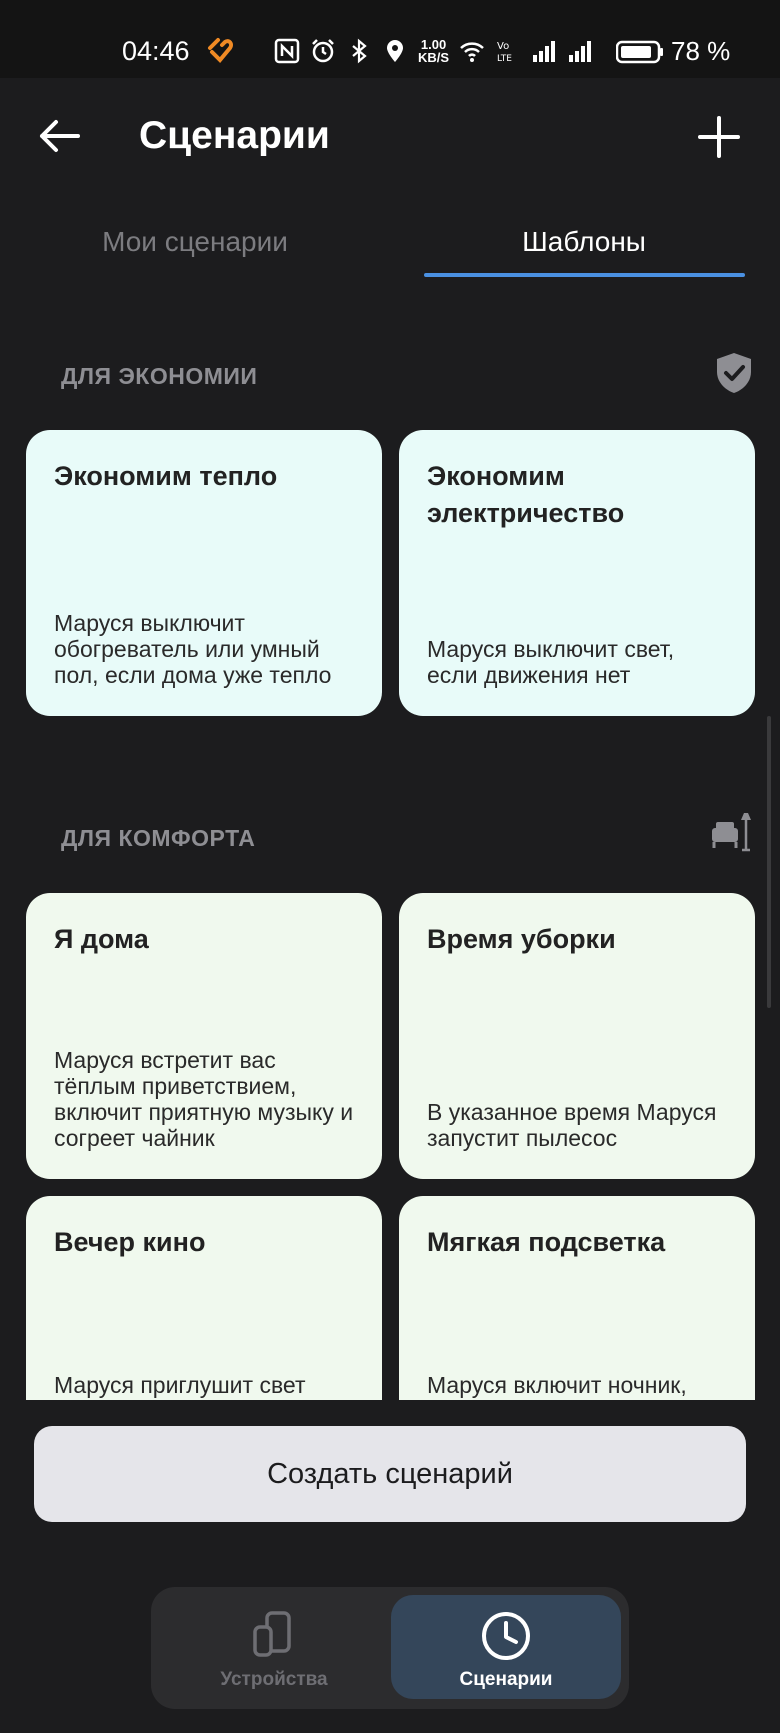  I want to click on status-icons: 1.00 KB/S Vo LTE, so click(433, 51).